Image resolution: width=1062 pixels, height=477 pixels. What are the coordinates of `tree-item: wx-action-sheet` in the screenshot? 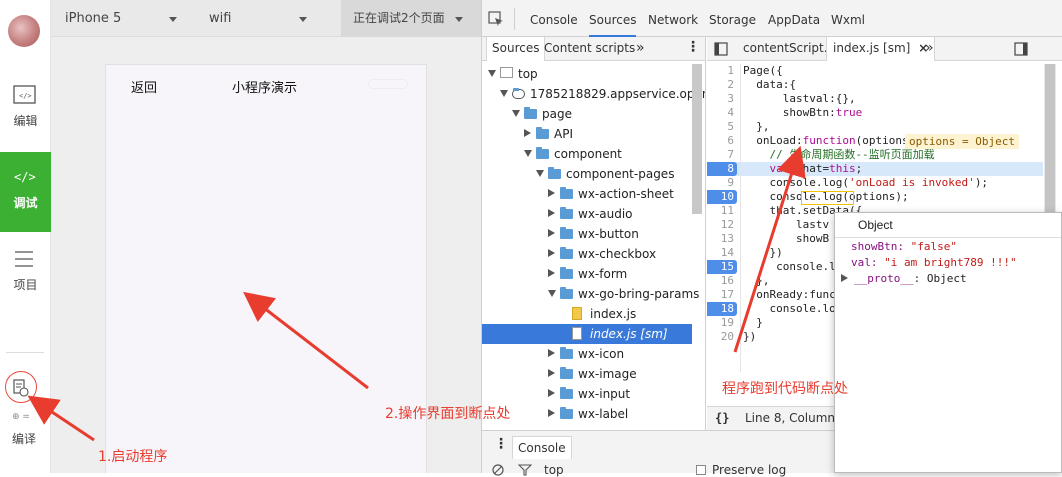 It's located at (587, 194).